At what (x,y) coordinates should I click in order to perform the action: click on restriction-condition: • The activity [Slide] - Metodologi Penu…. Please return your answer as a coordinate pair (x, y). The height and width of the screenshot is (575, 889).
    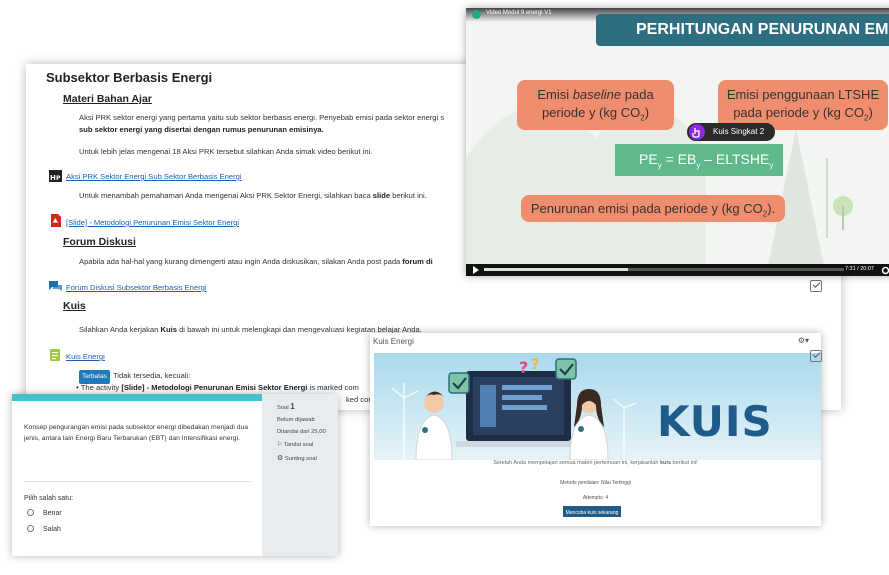
    Looking at the image, I should click on (217, 387).